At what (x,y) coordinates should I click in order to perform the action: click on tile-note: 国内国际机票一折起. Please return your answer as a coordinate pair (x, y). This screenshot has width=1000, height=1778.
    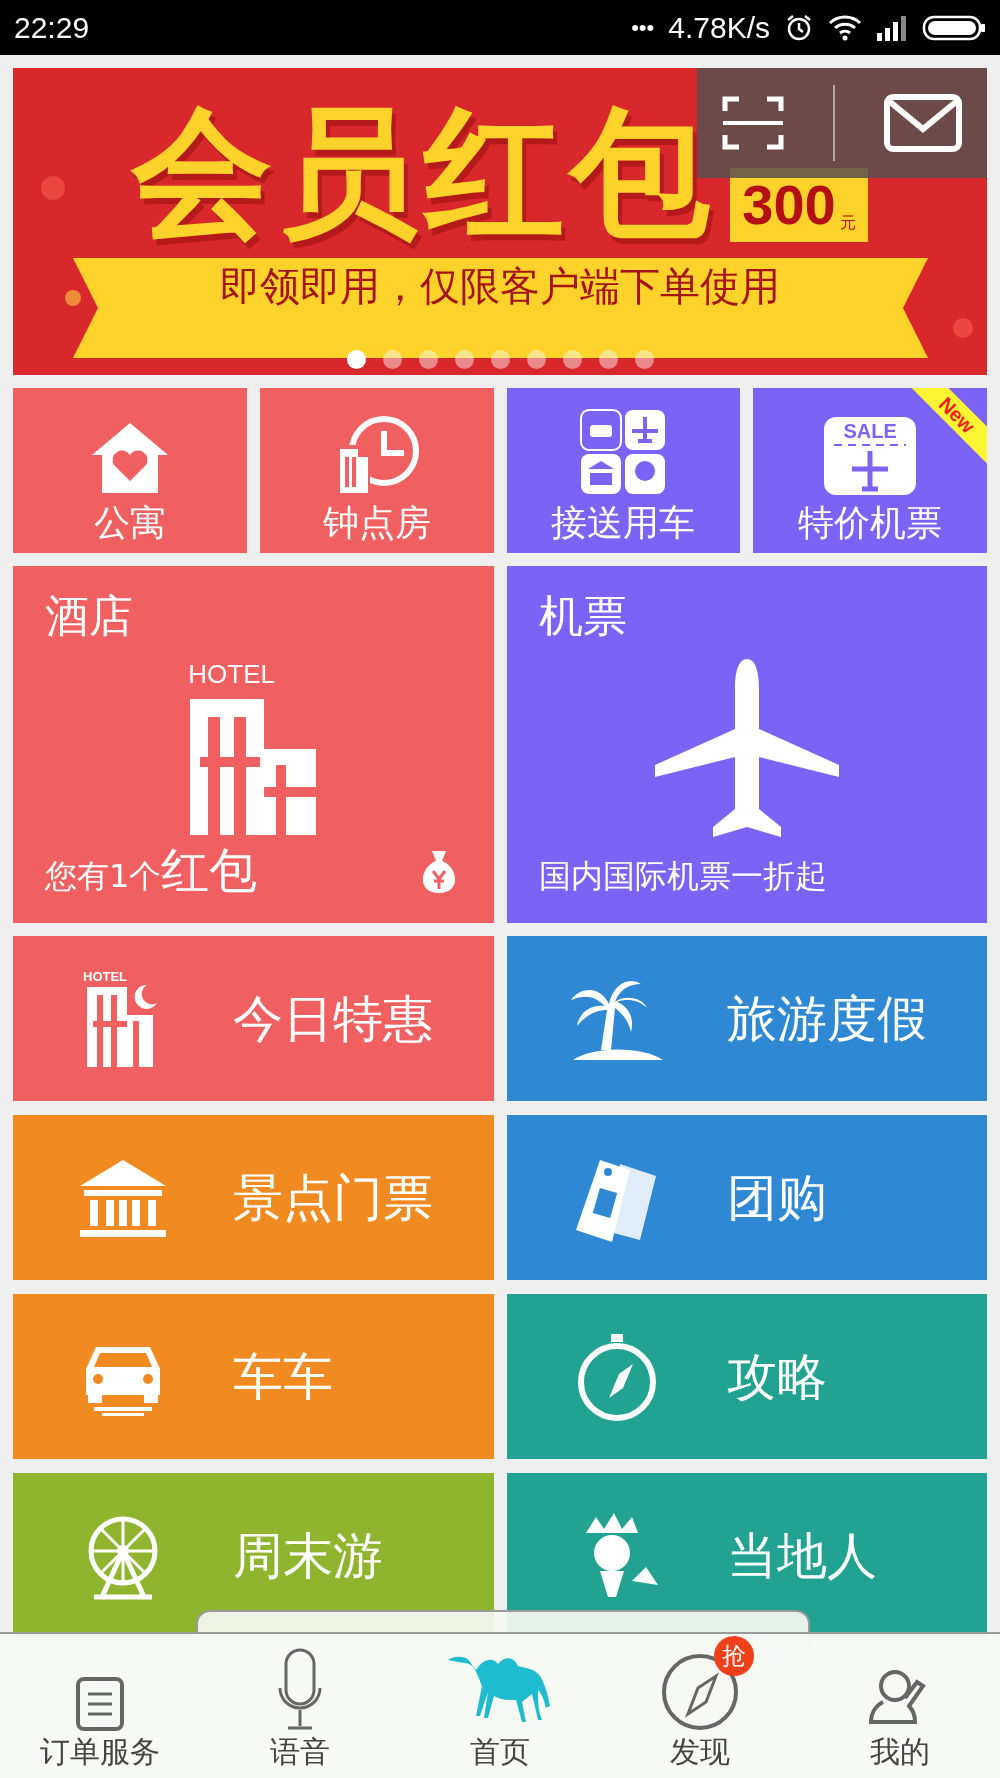
    Looking at the image, I should click on (682, 876).